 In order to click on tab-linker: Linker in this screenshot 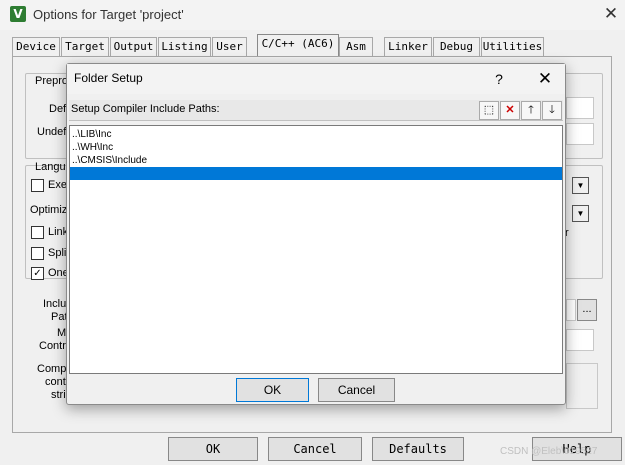, I will do `click(408, 46)`.